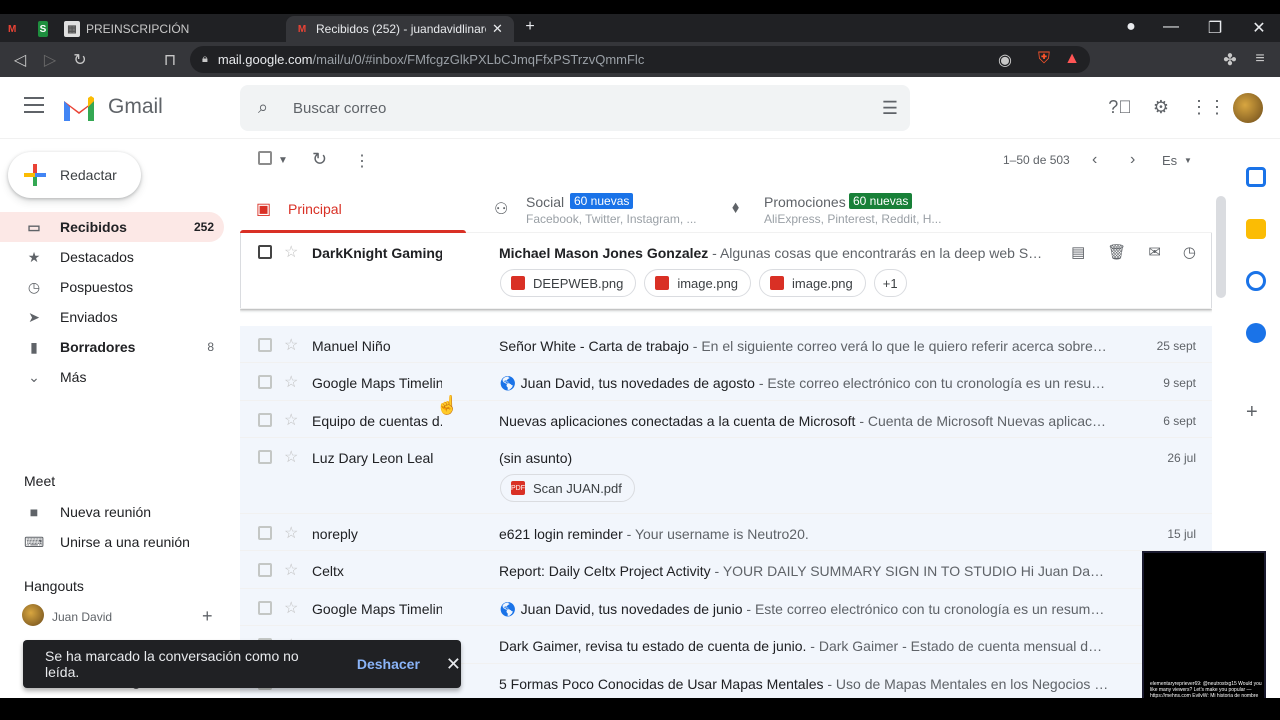 The image size is (1280, 720). I want to click on add-addon-icon: +, so click(1252, 412).